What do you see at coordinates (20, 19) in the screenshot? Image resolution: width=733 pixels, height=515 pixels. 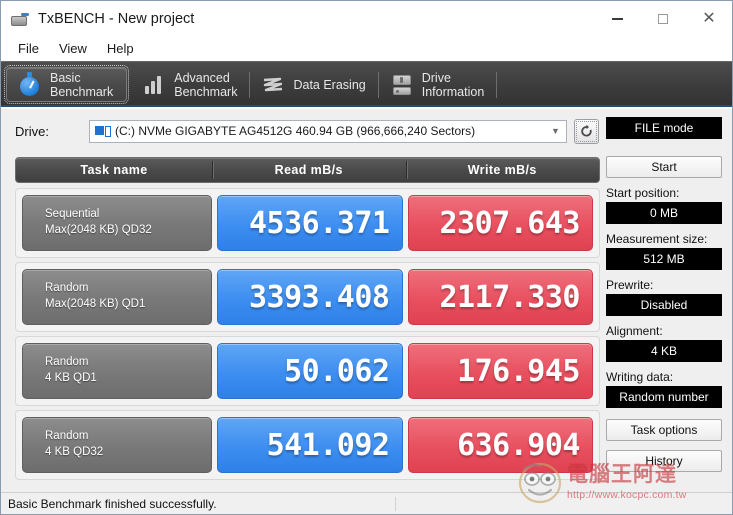 I see `app-hdd-icon` at bounding box center [20, 19].